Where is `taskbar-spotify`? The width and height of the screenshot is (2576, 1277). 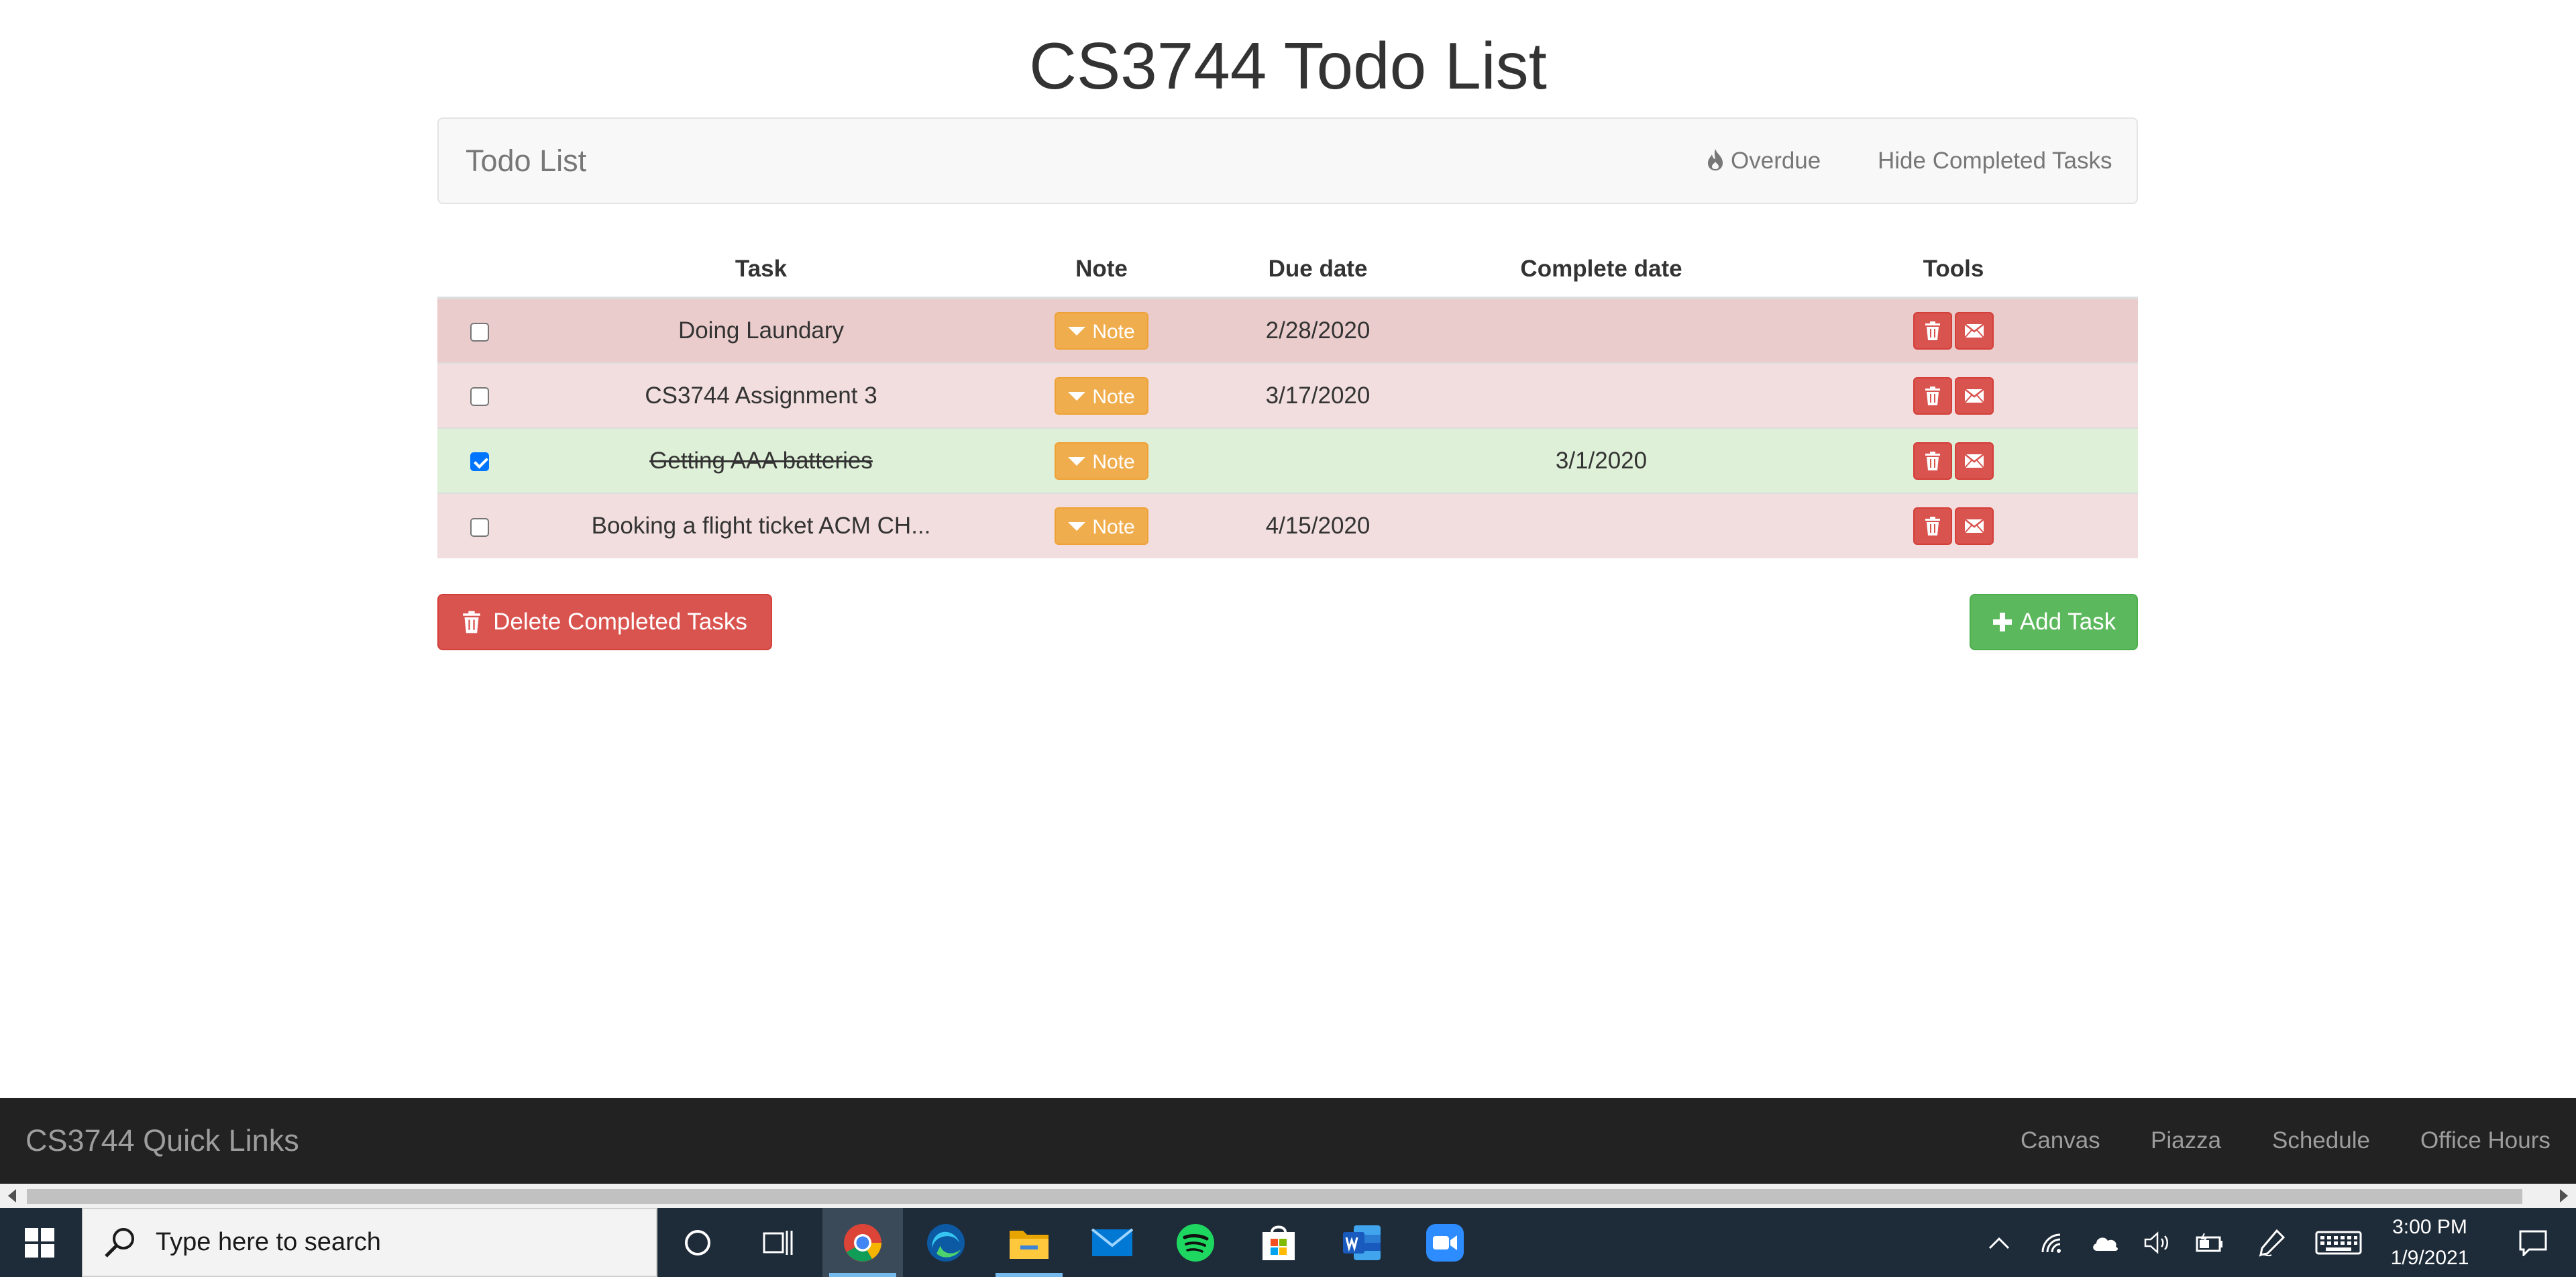 taskbar-spotify is located at coordinates (1195, 1242).